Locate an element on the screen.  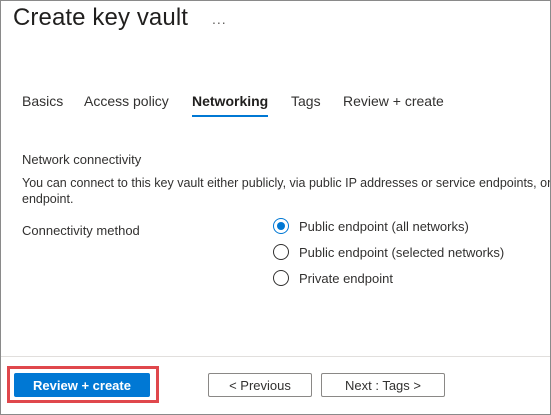
connectivity-method-label: Connectivity method is located at coordinates (81, 230).